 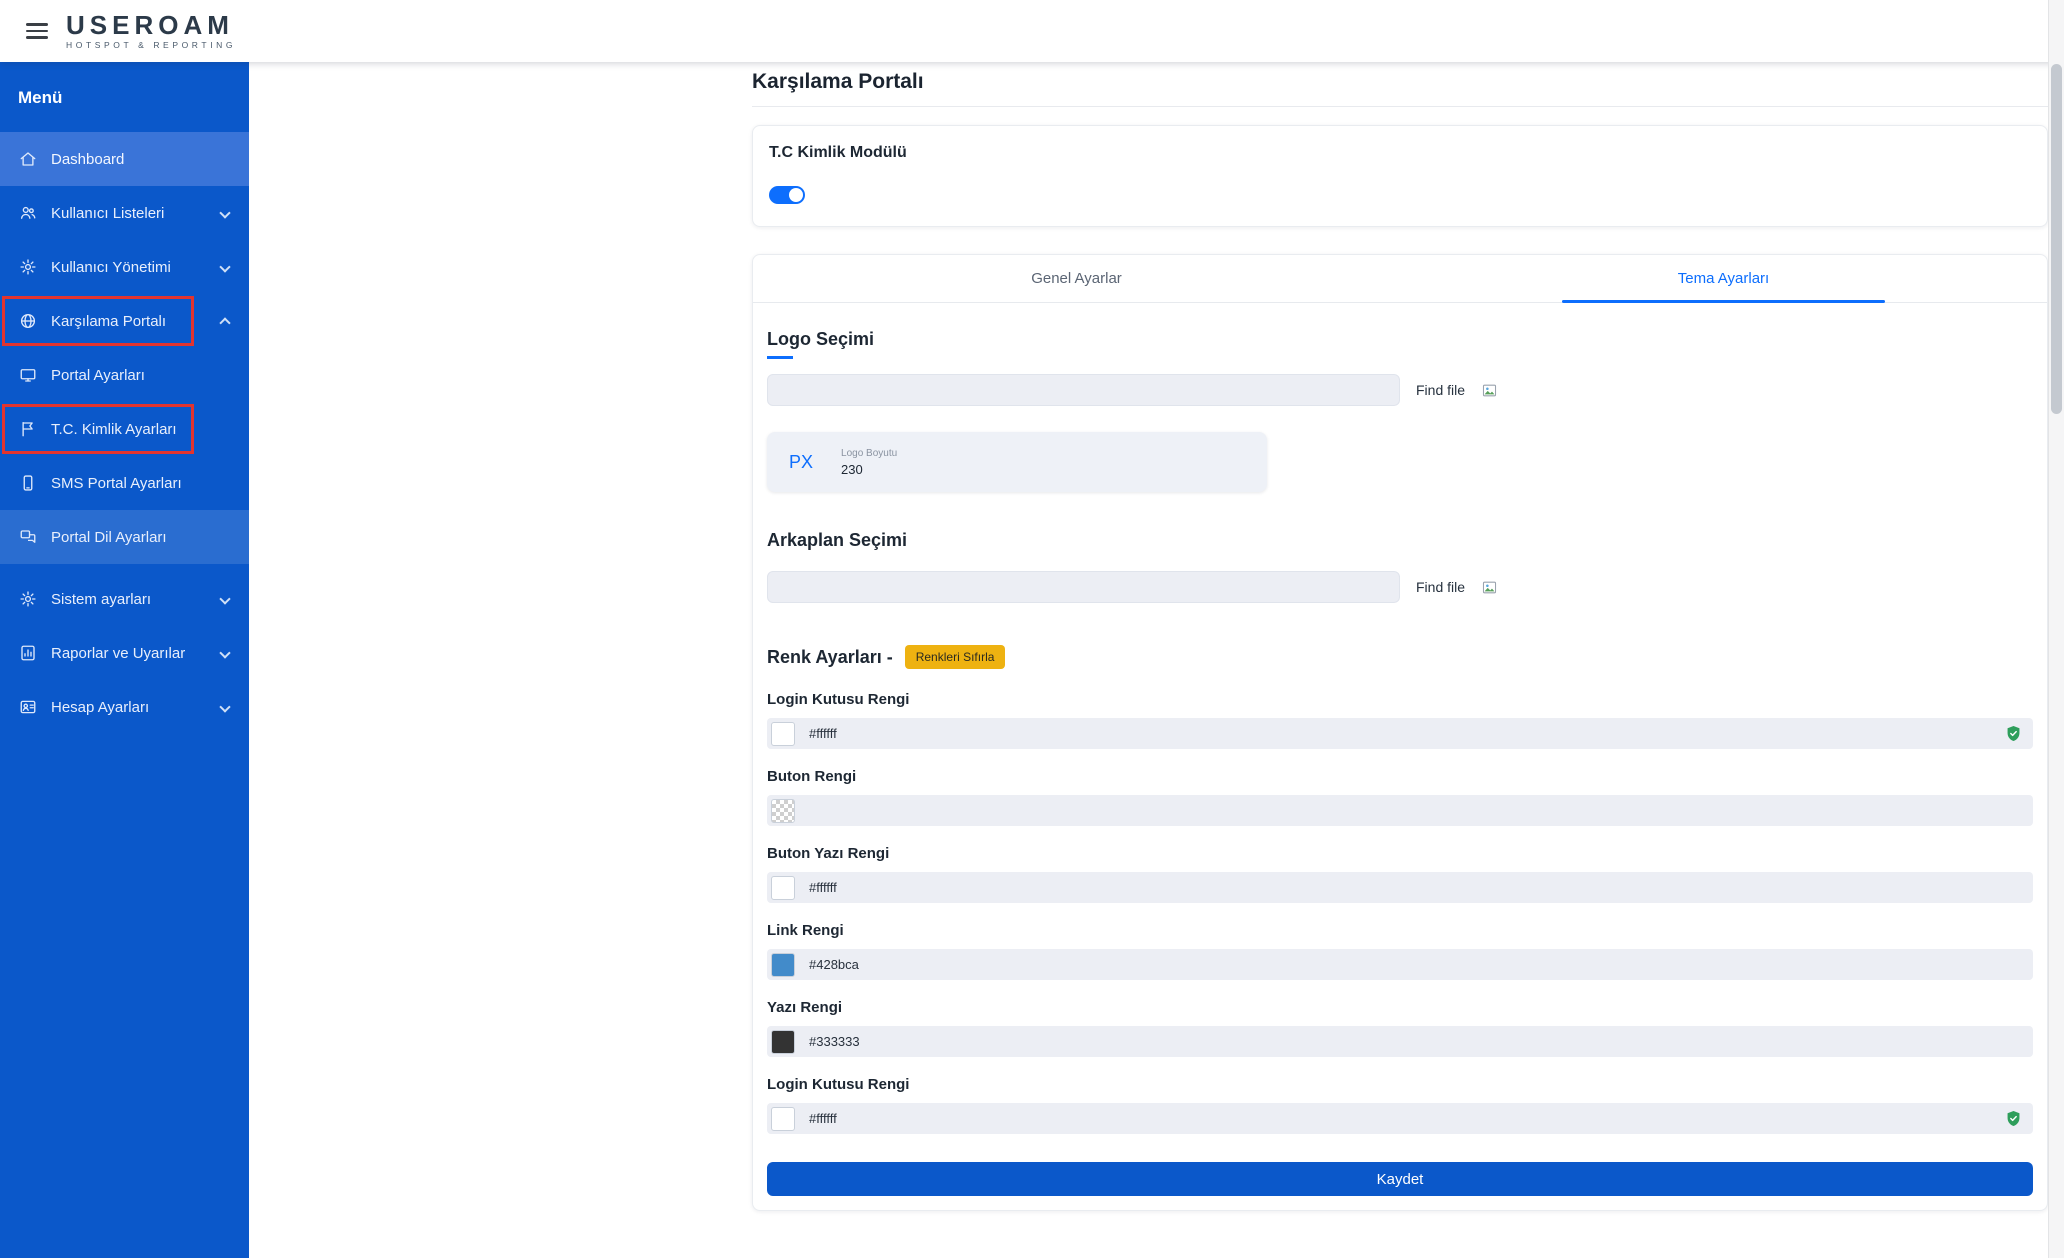 I want to click on sidebar-item-label: Portal Dil Ayarları, so click(x=109, y=537).